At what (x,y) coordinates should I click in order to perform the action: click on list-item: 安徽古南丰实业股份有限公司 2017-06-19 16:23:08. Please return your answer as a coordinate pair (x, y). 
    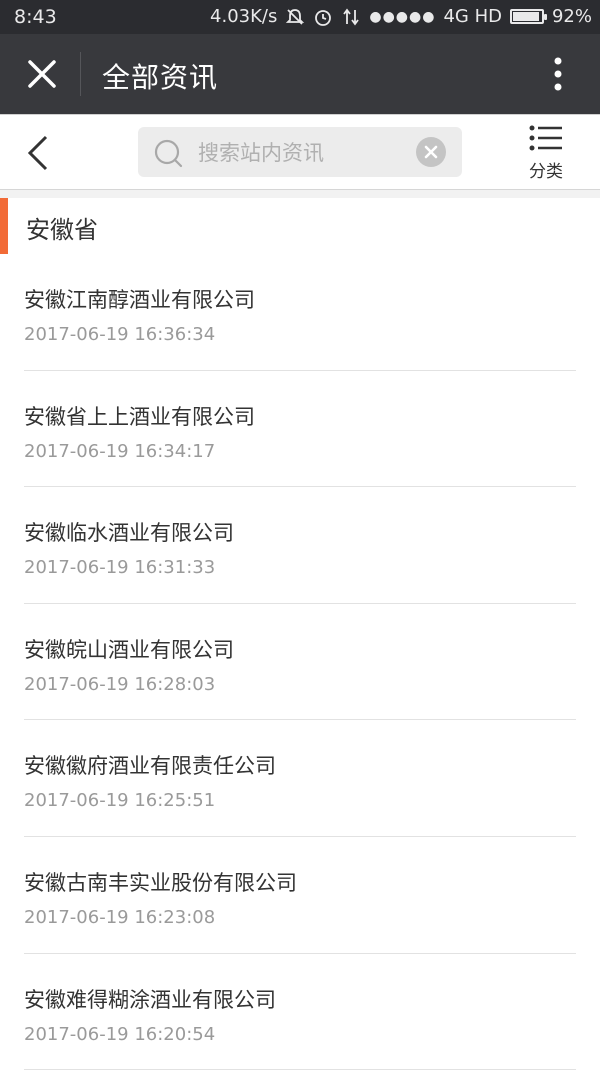
    Looking at the image, I should click on (300, 895).